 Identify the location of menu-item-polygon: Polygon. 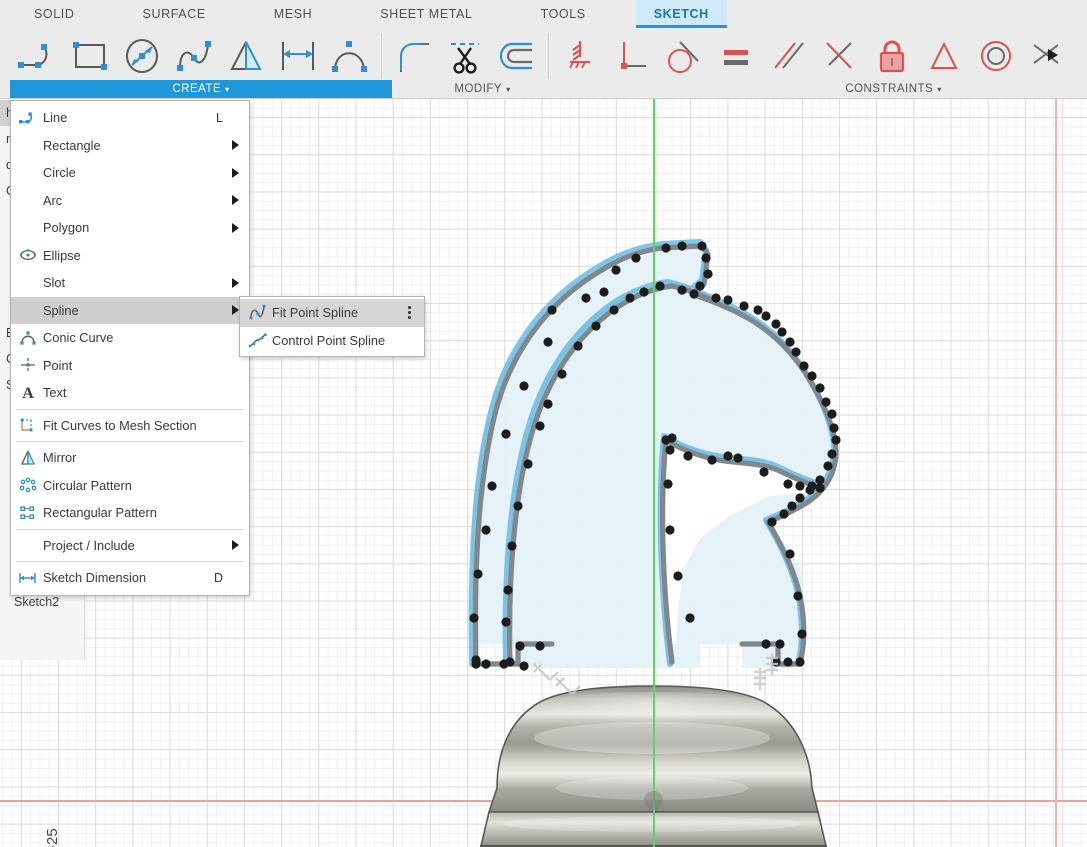
(130, 228).